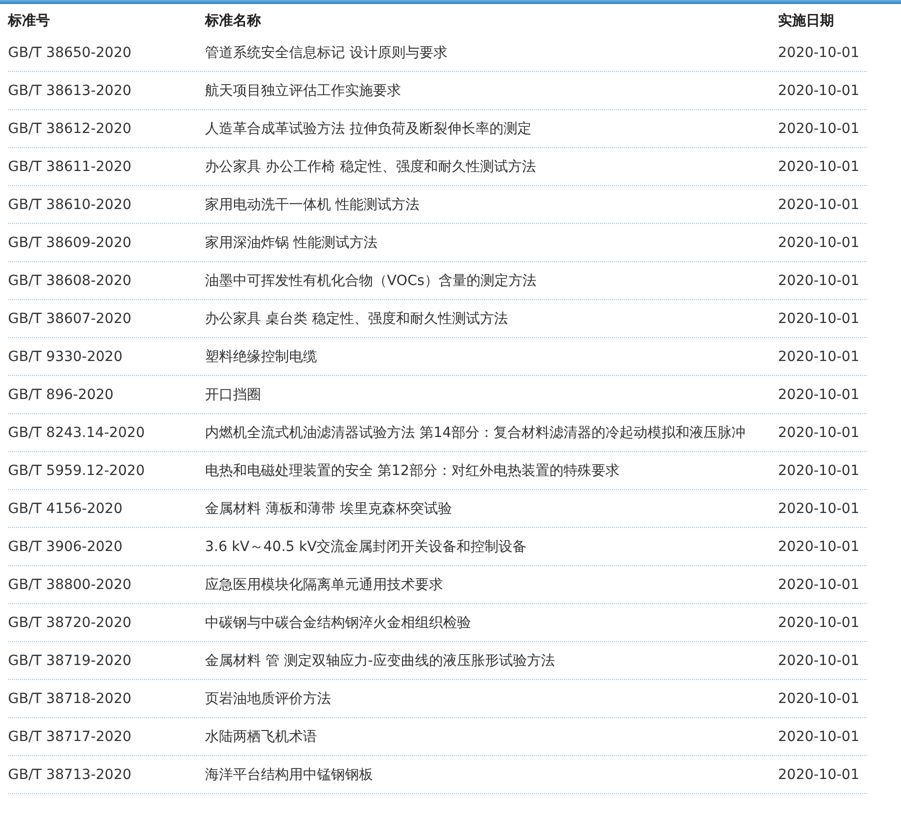 The height and width of the screenshot is (818, 901). Describe the element at coordinates (356, 319) in the screenshot. I see `standard-name: 办公家具 桌台类 稳定性、强度和耐久性测试方法` at that location.